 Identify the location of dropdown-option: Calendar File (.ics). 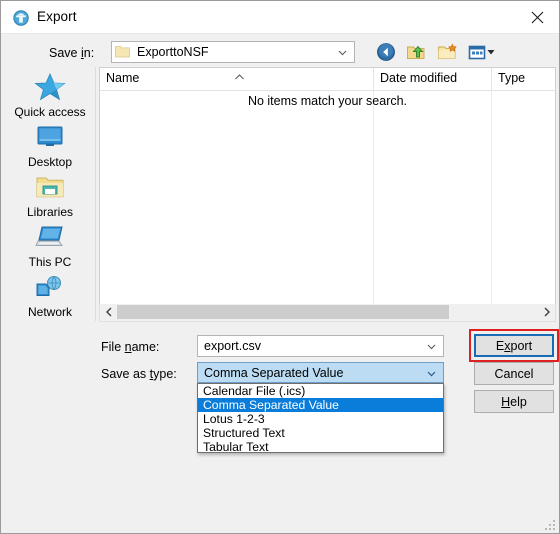
(320, 391).